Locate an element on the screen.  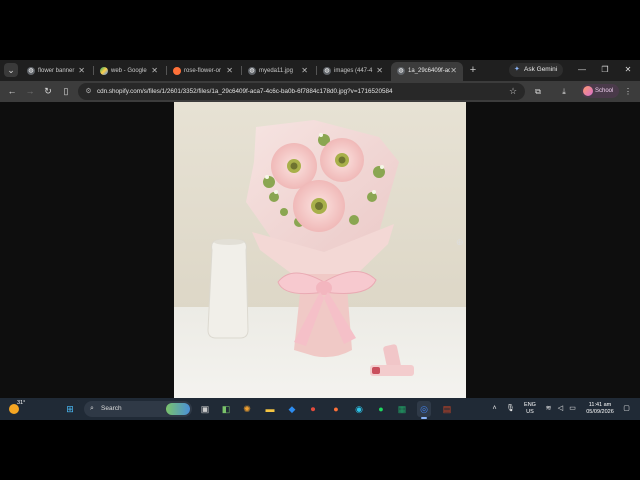
language-code: ENG is located at coordinates (530, 405).